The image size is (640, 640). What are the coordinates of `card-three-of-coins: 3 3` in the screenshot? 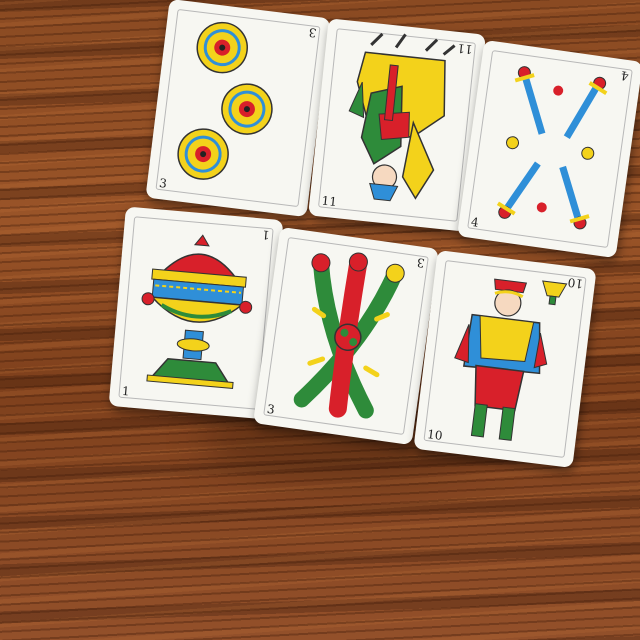 It's located at (238, 109).